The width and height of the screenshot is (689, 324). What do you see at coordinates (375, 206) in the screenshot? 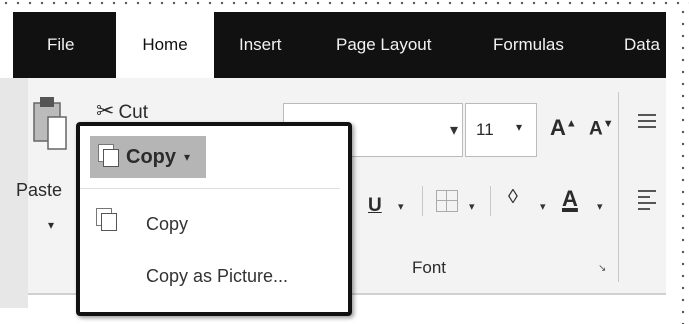
I see `underline-button: U` at bounding box center [375, 206].